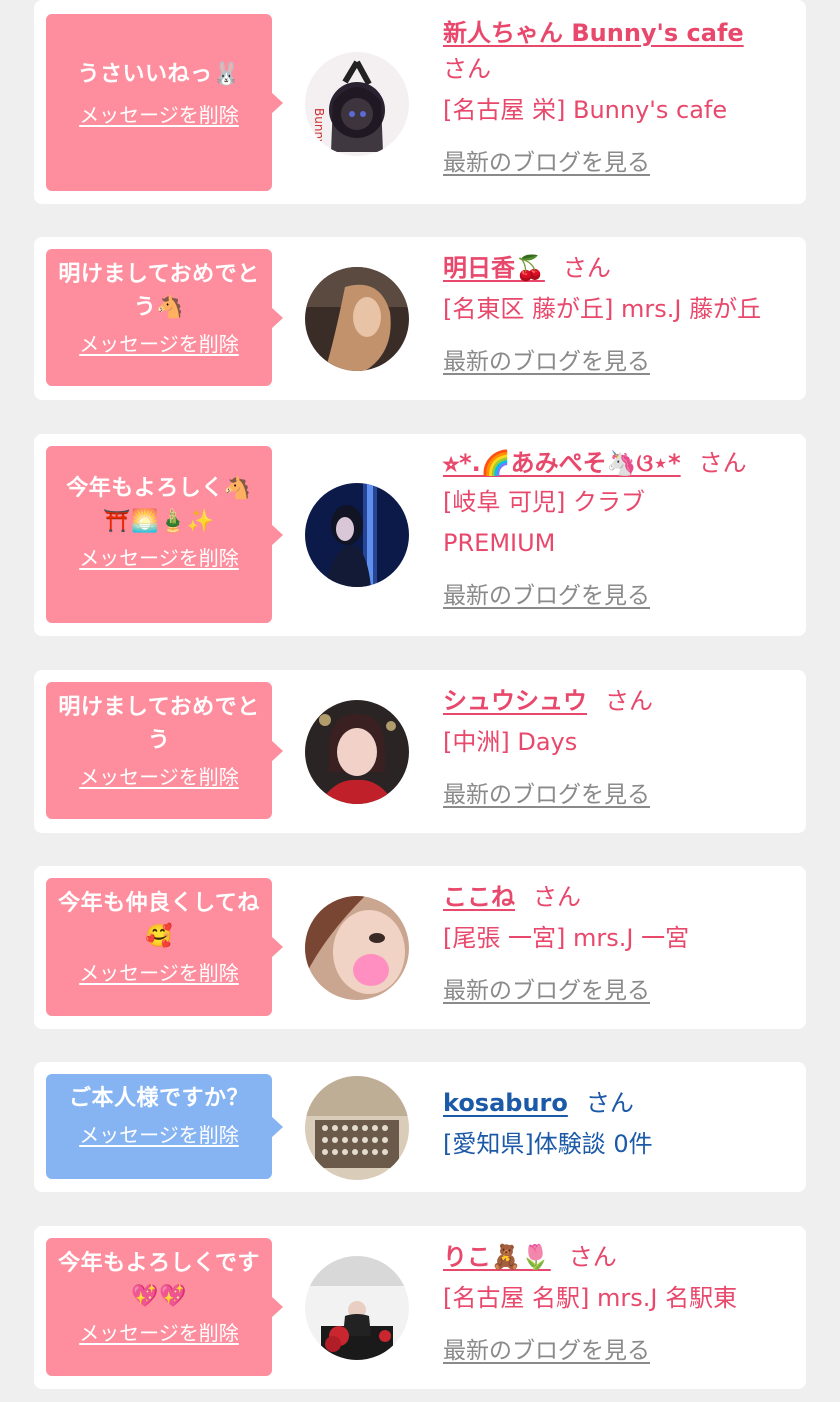 The height and width of the screenshot is (1402, 840). I want to click on message-bubble: うさいいねっ🐰 メッセージを削除, so click(164, 102).